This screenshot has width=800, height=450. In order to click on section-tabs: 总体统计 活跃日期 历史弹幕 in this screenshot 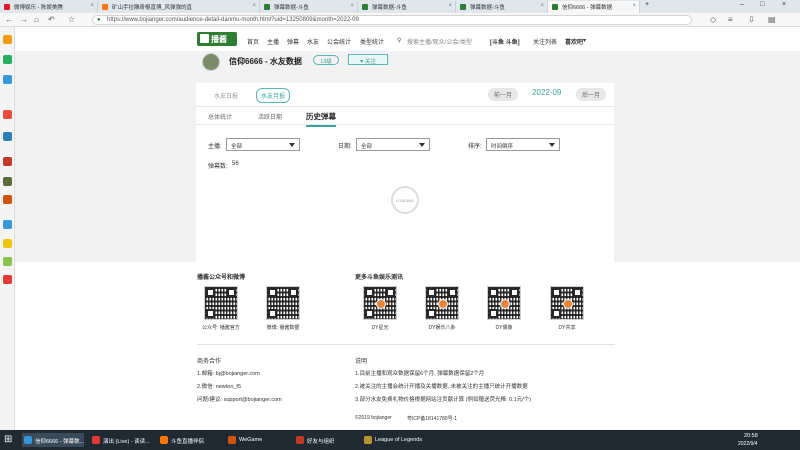, I will do `click(405, 117)`.